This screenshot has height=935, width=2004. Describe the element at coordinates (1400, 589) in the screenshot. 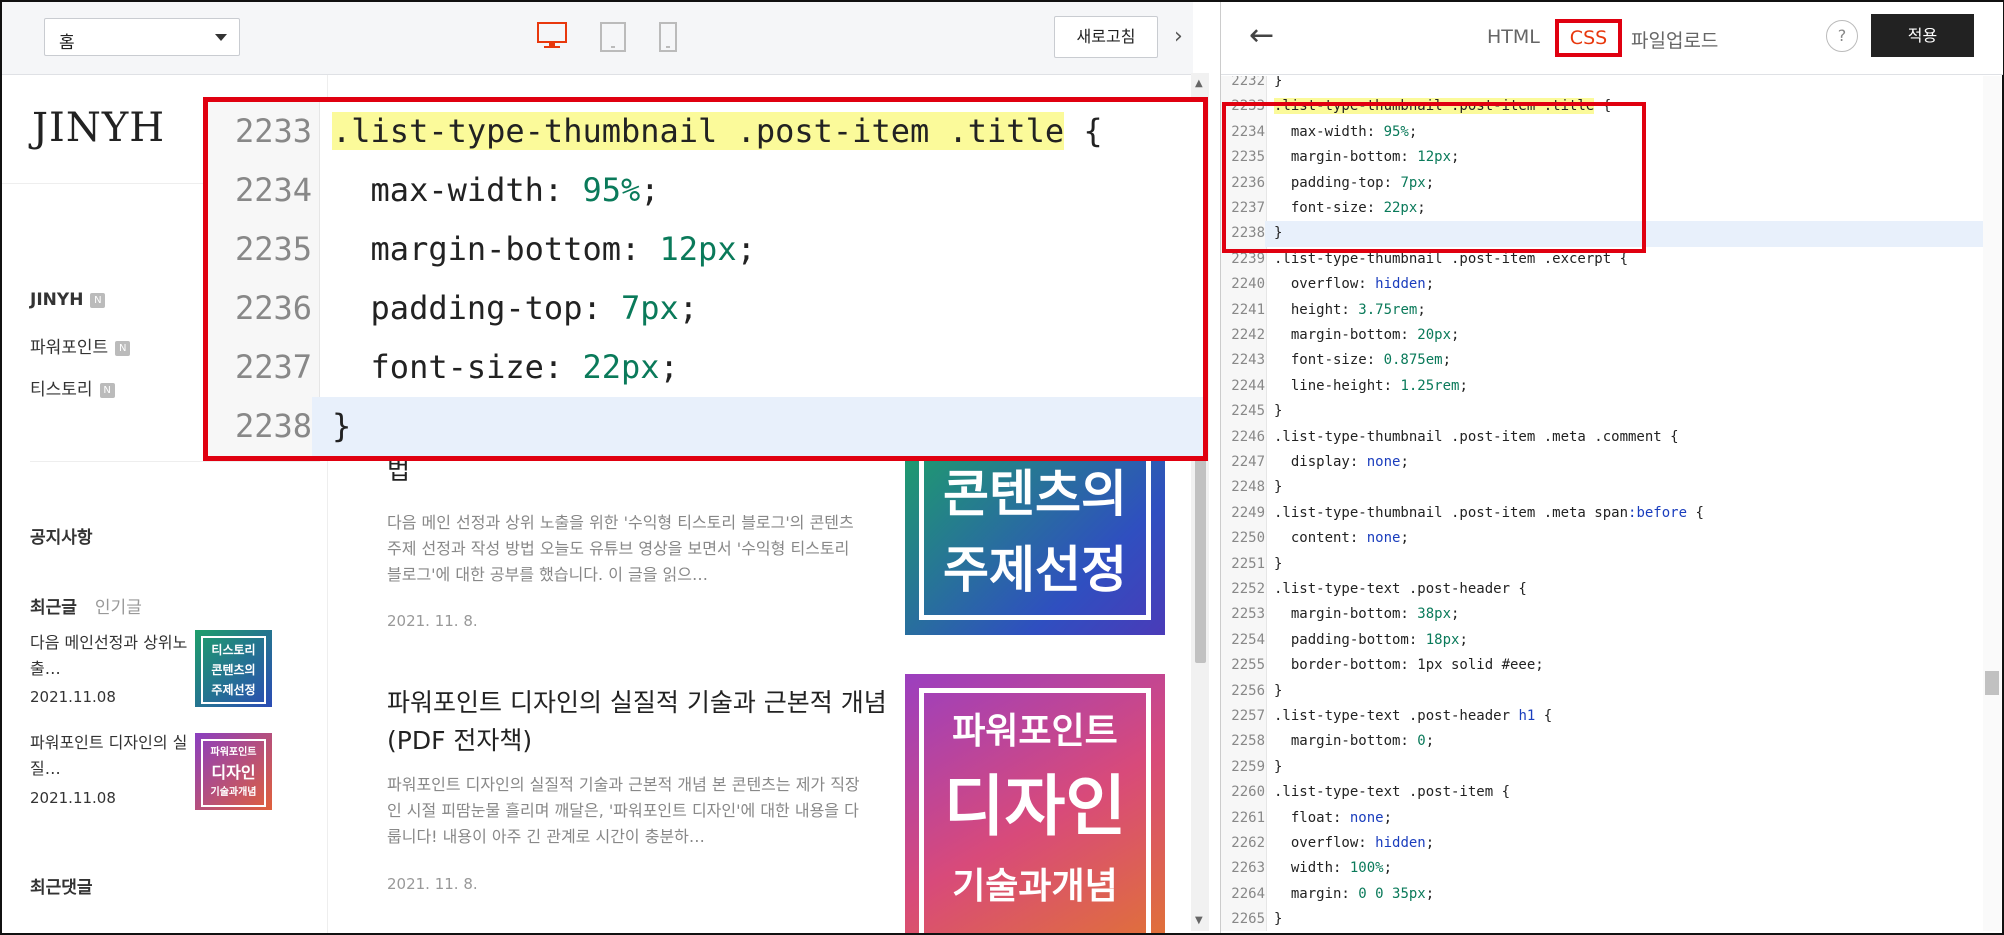

I see `code-text: .list-type-text .post-header {` at that location.